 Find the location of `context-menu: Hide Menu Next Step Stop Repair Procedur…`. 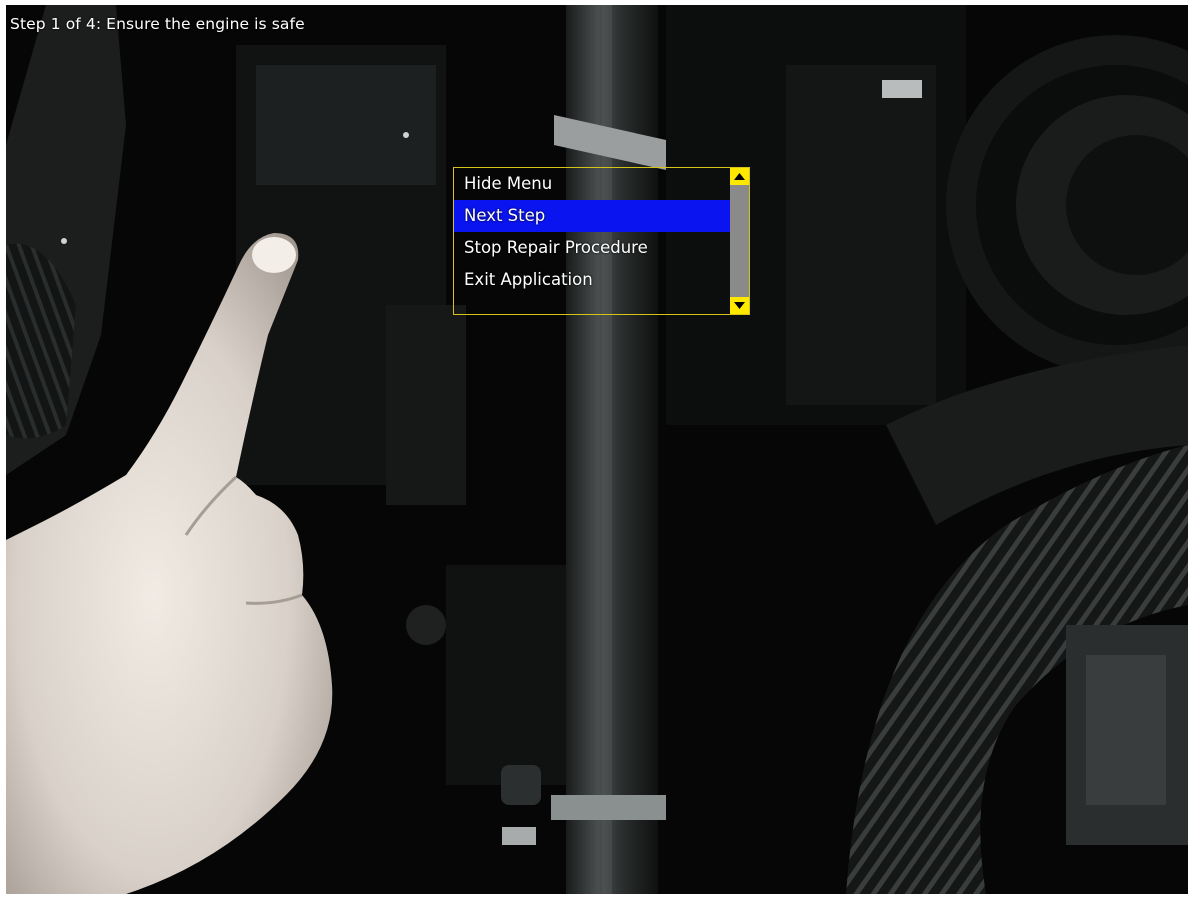

context-menu: Hide Menu Next Step Stop Repair Procedur… is located at coordinates (601, 241).